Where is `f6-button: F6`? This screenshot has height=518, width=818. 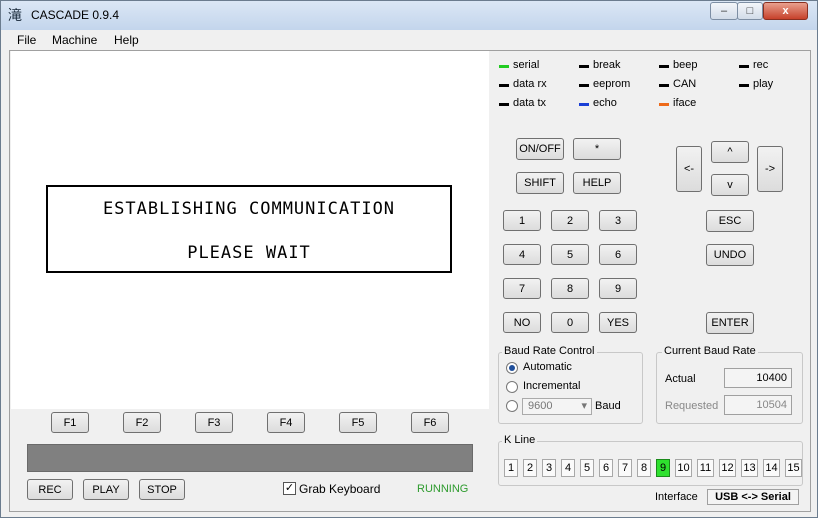
f6-button: F6 is located at coordinates (430, 422).